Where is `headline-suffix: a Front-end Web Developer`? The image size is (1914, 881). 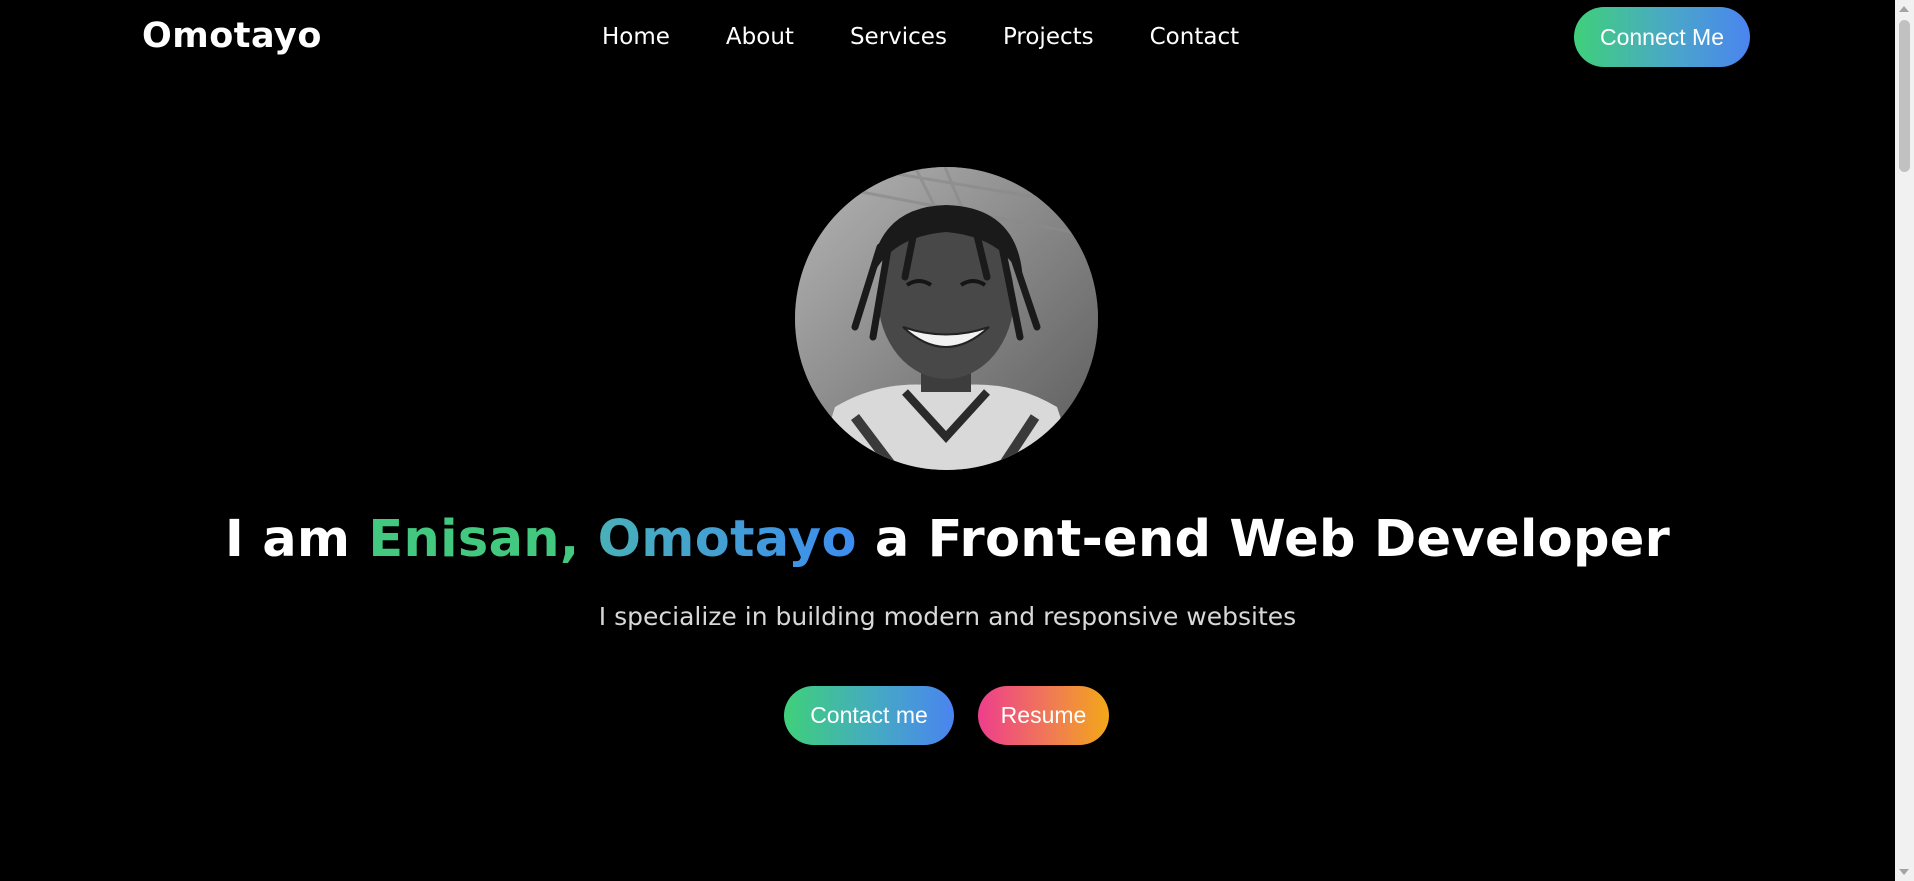 headline-suffix: a Front-end Web Developer is located at coordinates (1263, 539).